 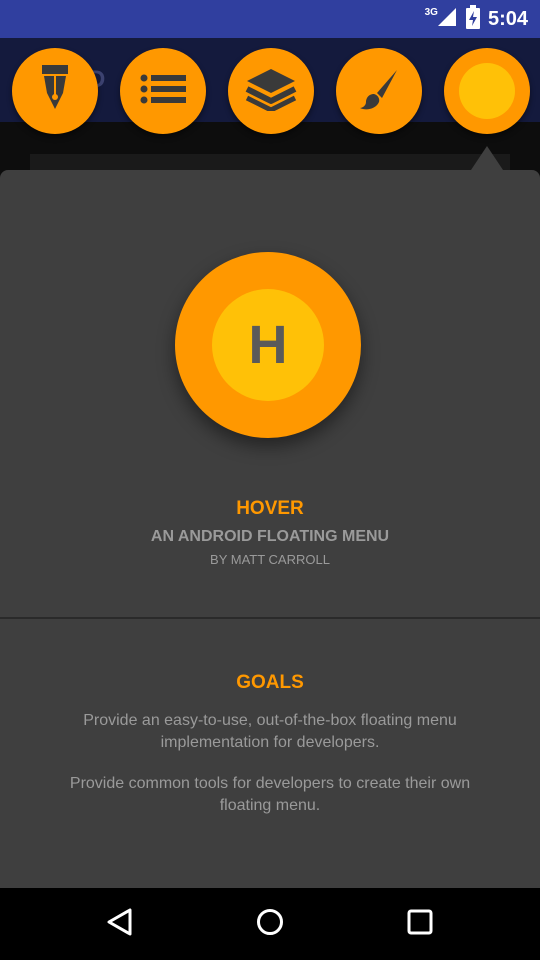 I want to click on author-byline: BY MATT CARROLL, so click(x=270, y=559).